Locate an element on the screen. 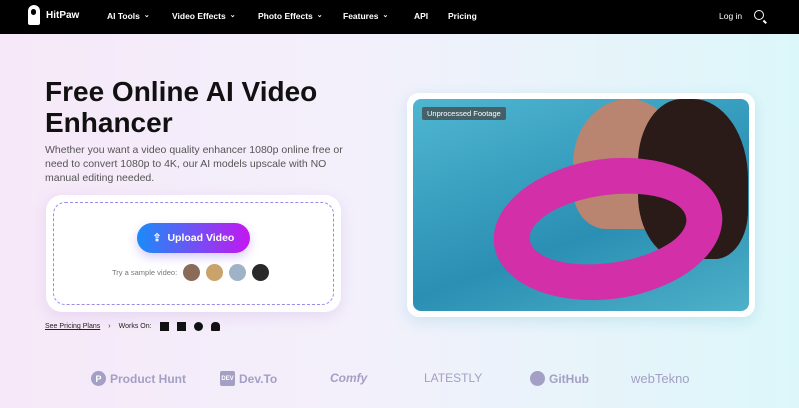  upload-card is located at coordinates (193, 253).